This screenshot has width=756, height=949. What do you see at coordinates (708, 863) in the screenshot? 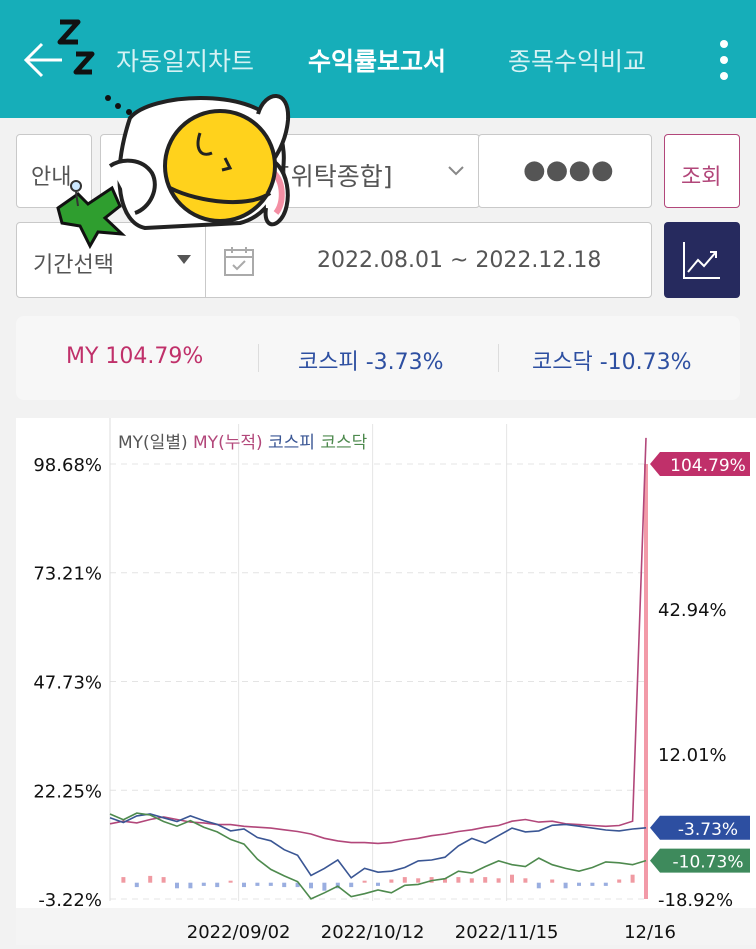
I see `end-value-label: -10.73%` at bounding box center [708, 863].